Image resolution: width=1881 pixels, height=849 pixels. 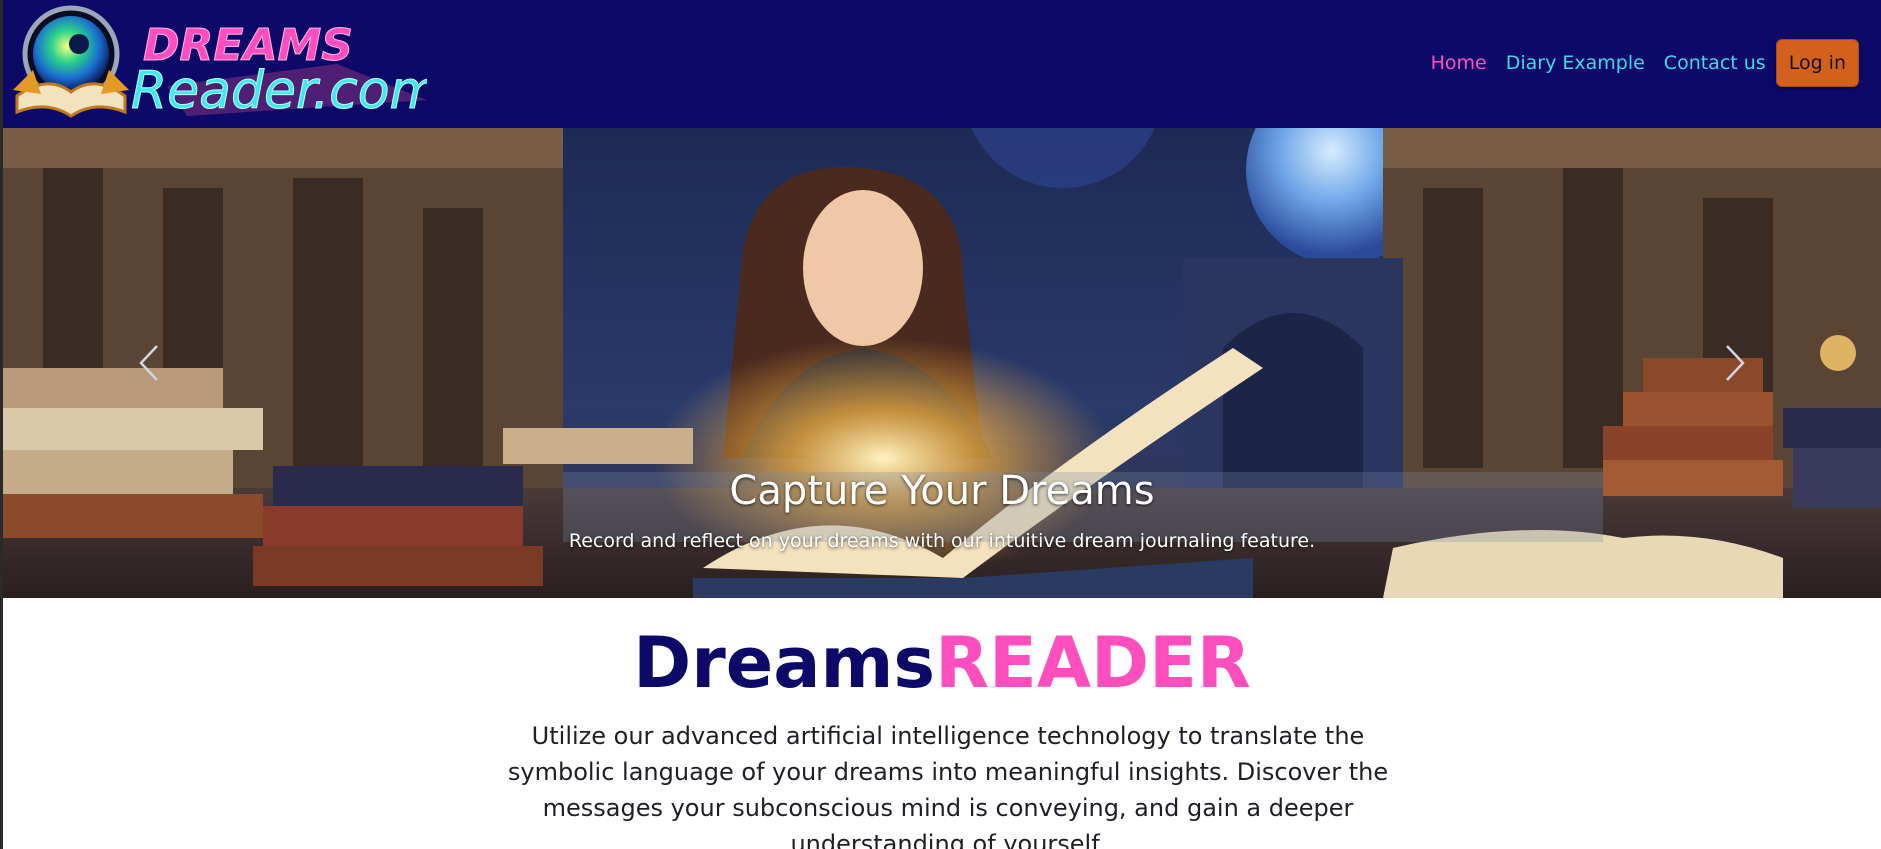 I want to click on nav-menu: Home Diary Example Contact us Log in, so click(x=1635, y=63).